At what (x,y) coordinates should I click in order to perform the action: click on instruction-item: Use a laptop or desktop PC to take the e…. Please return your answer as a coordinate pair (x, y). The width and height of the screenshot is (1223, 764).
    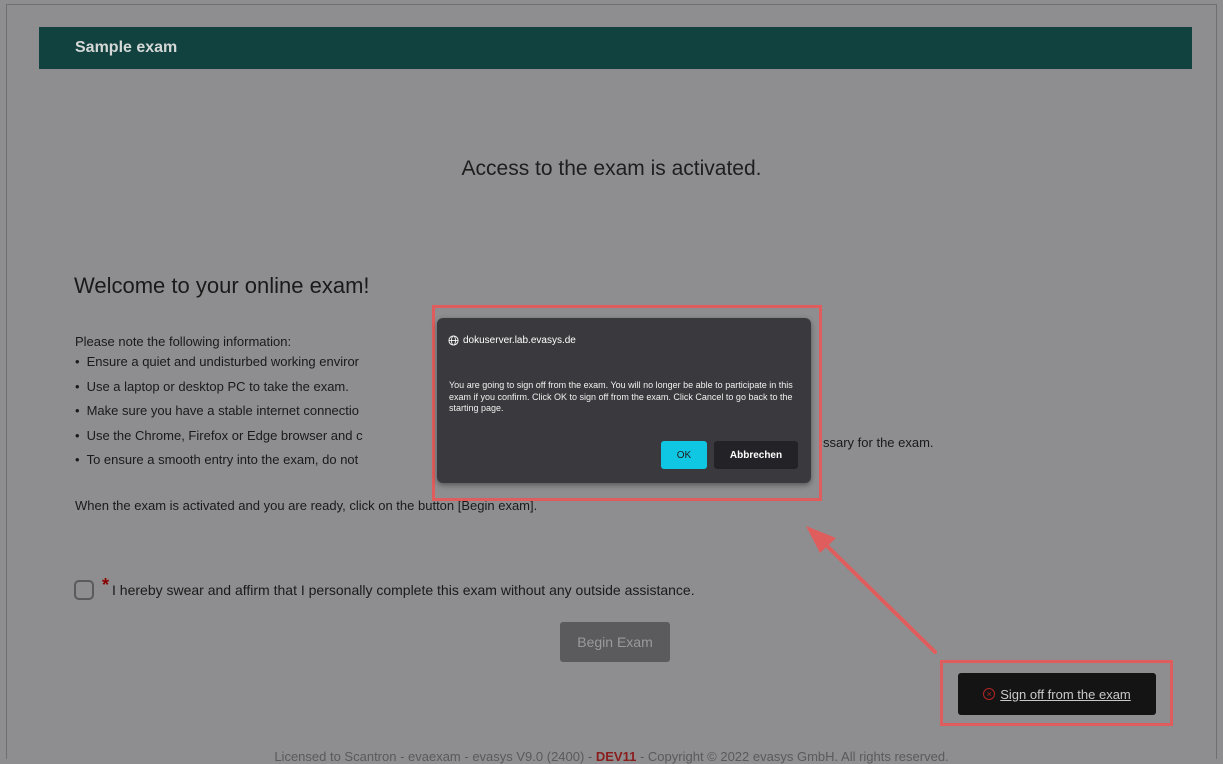
    Looking at the image, I should click on (219, 389).